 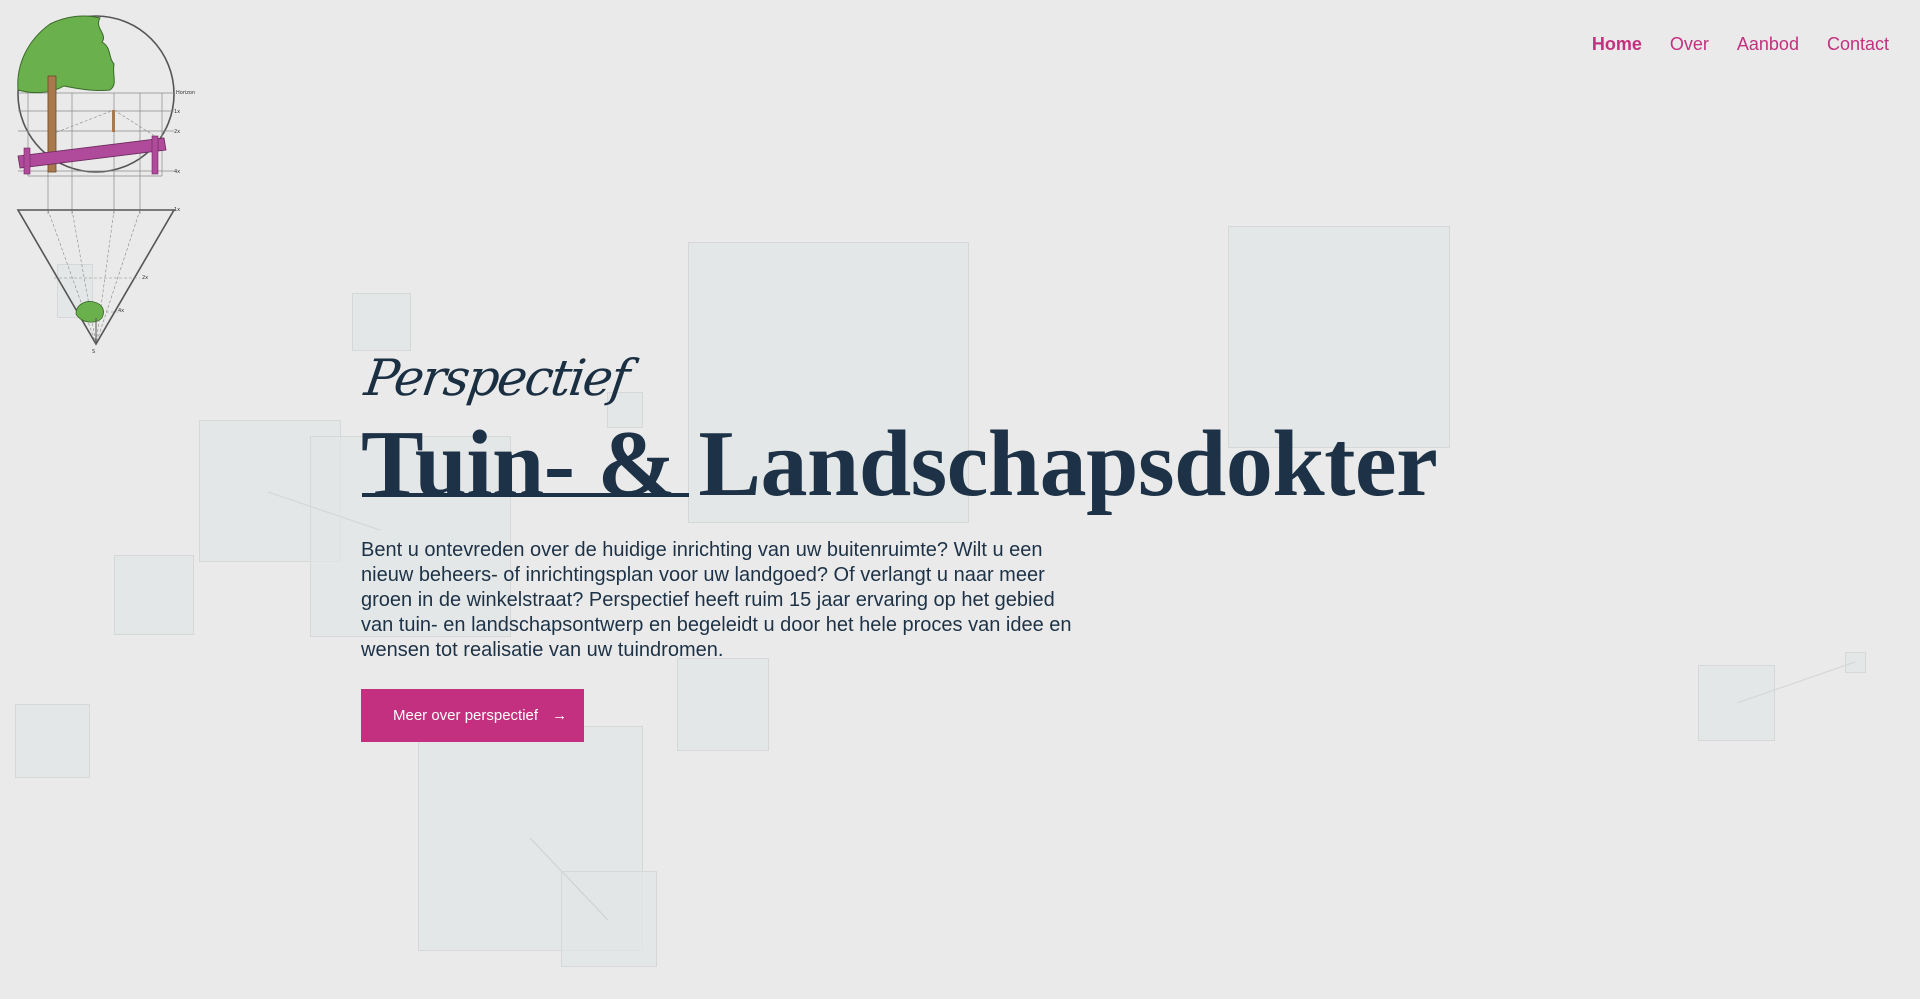 I want to click on svg-text: Horizon, so click(x=185, y=93).